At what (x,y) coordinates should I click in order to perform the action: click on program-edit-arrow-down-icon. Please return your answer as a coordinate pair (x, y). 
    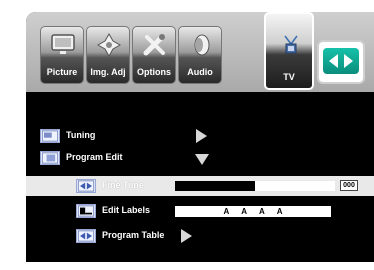
    Looking at the image, I should click on (202, 159).